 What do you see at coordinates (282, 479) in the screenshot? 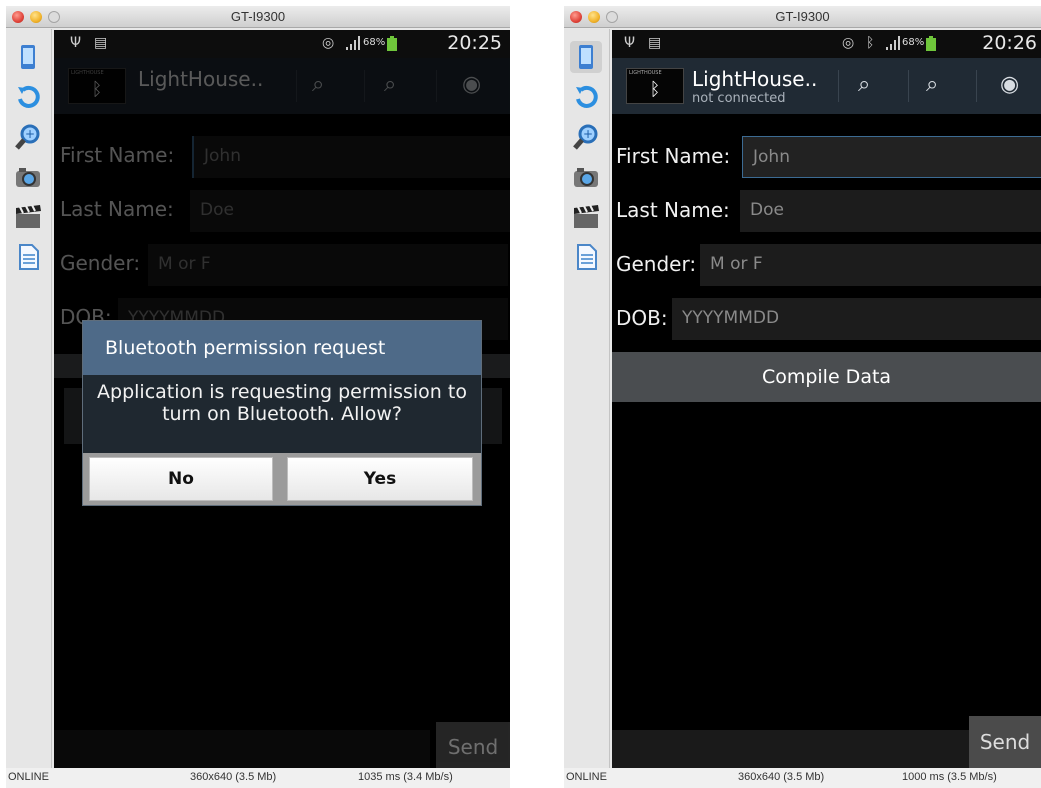
I see `dialog-button-row: No Yes` at bounding box center [282, 479].